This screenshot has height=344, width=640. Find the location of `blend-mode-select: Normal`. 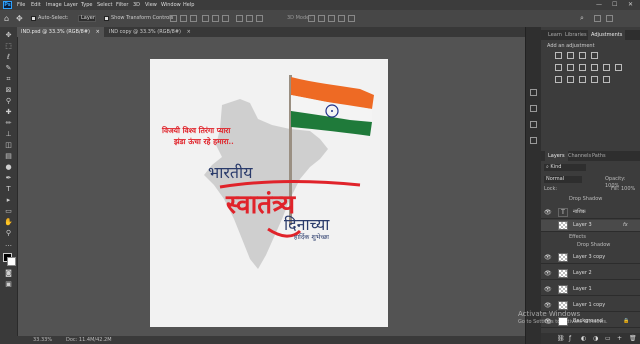

blend-mode-select: Normal is located at coordinates (563, 179).